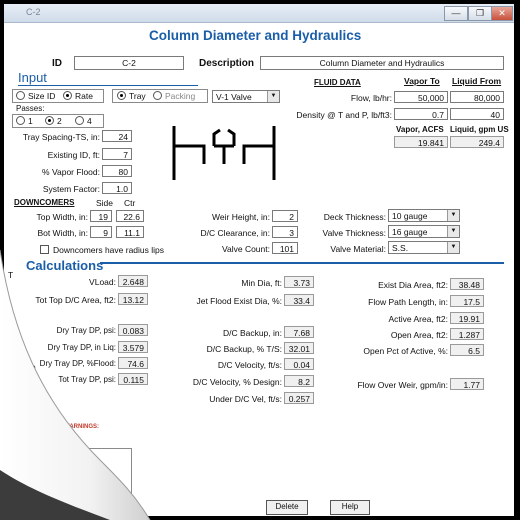  I want to click on dry-tray-dp-psi-label: Dry Tray DP, psi:, so click(86, 330).